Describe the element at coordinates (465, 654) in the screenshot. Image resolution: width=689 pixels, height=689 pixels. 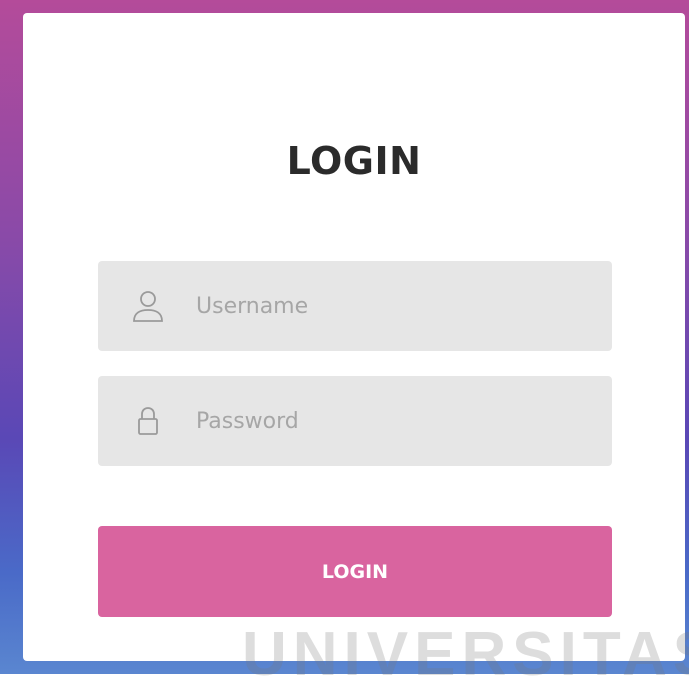
I see `universitas-watermark: UNIVERSITAS` at that location.